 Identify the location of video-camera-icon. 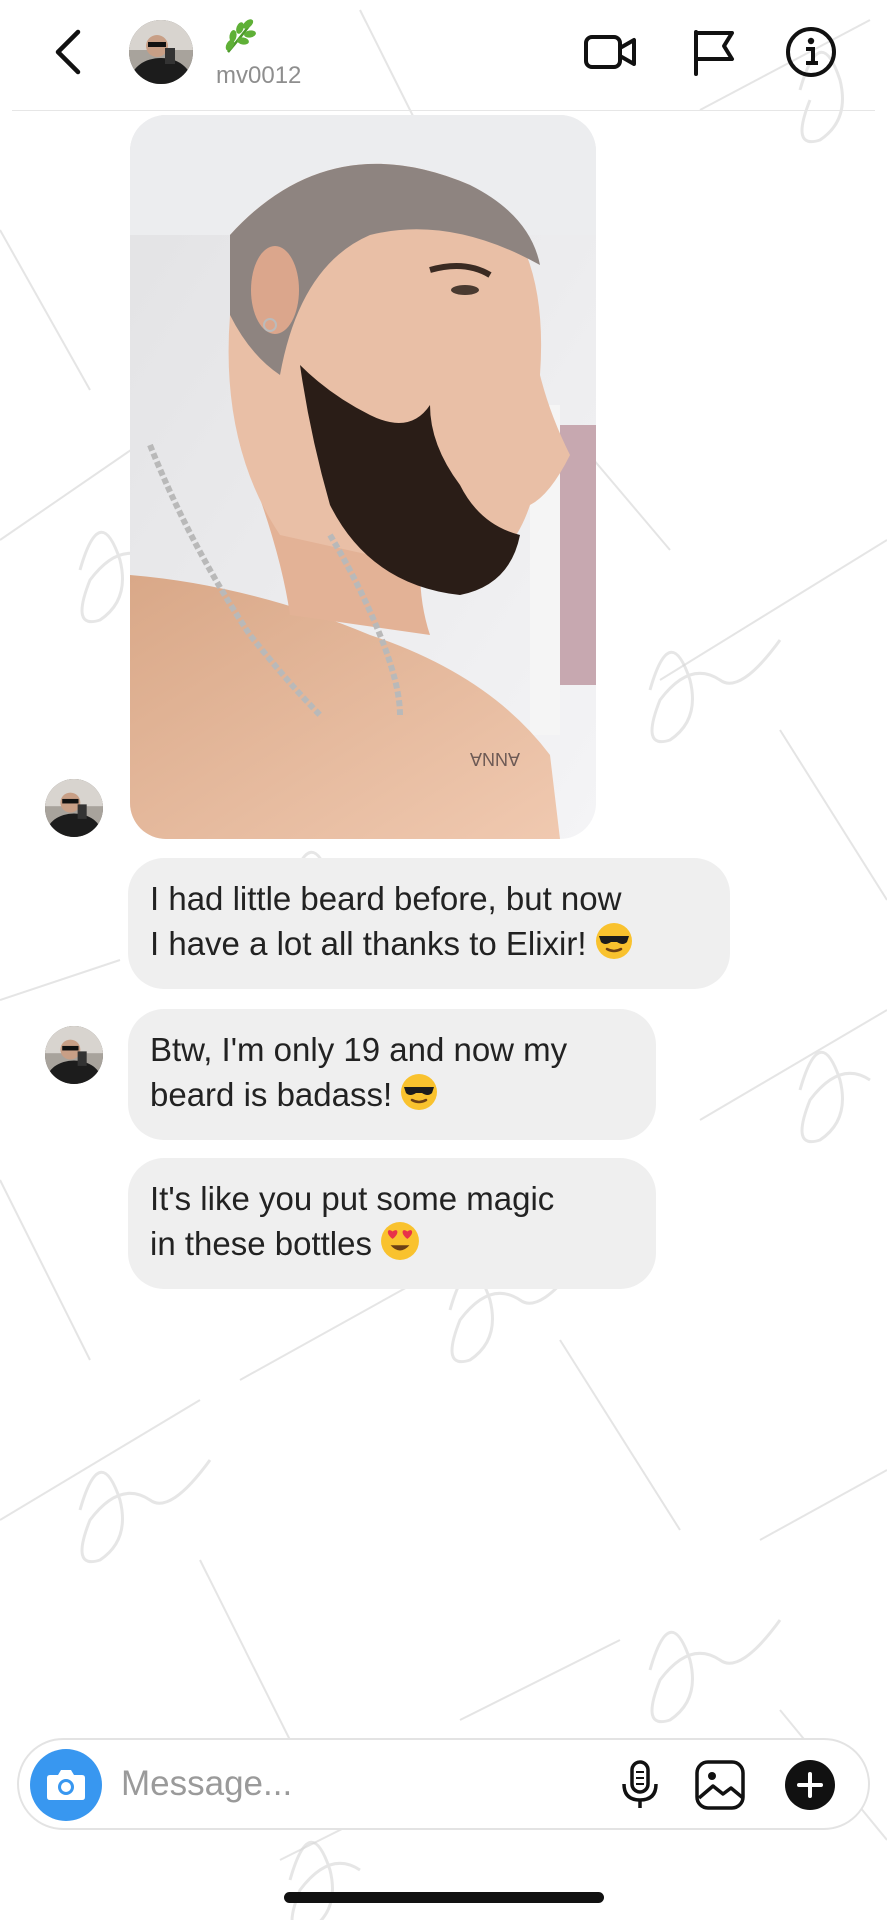
(610, 52).